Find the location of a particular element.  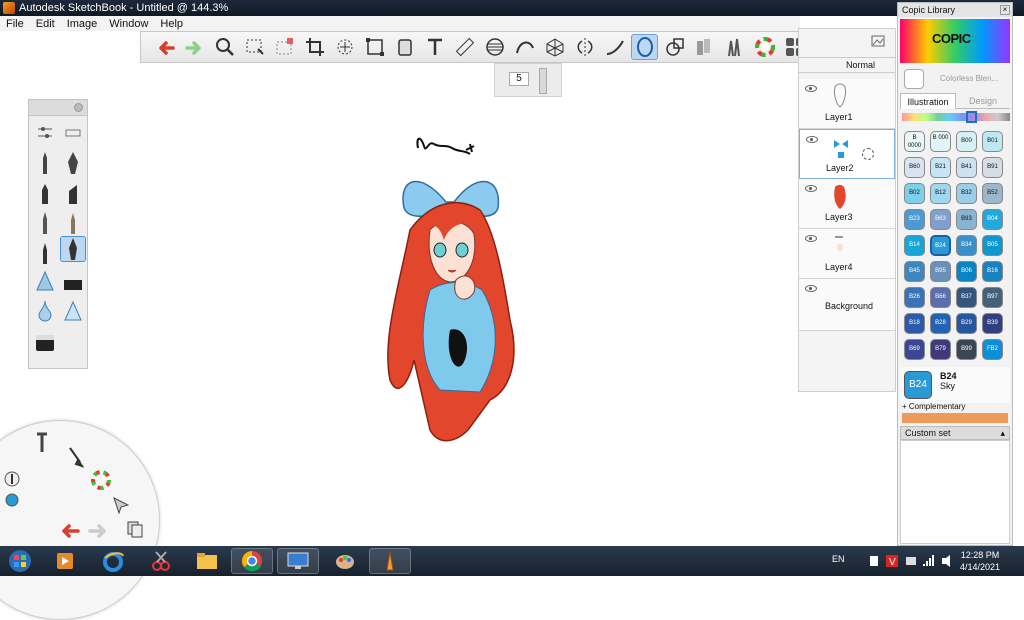

color-family-selector is located at coordinates (971, 117).